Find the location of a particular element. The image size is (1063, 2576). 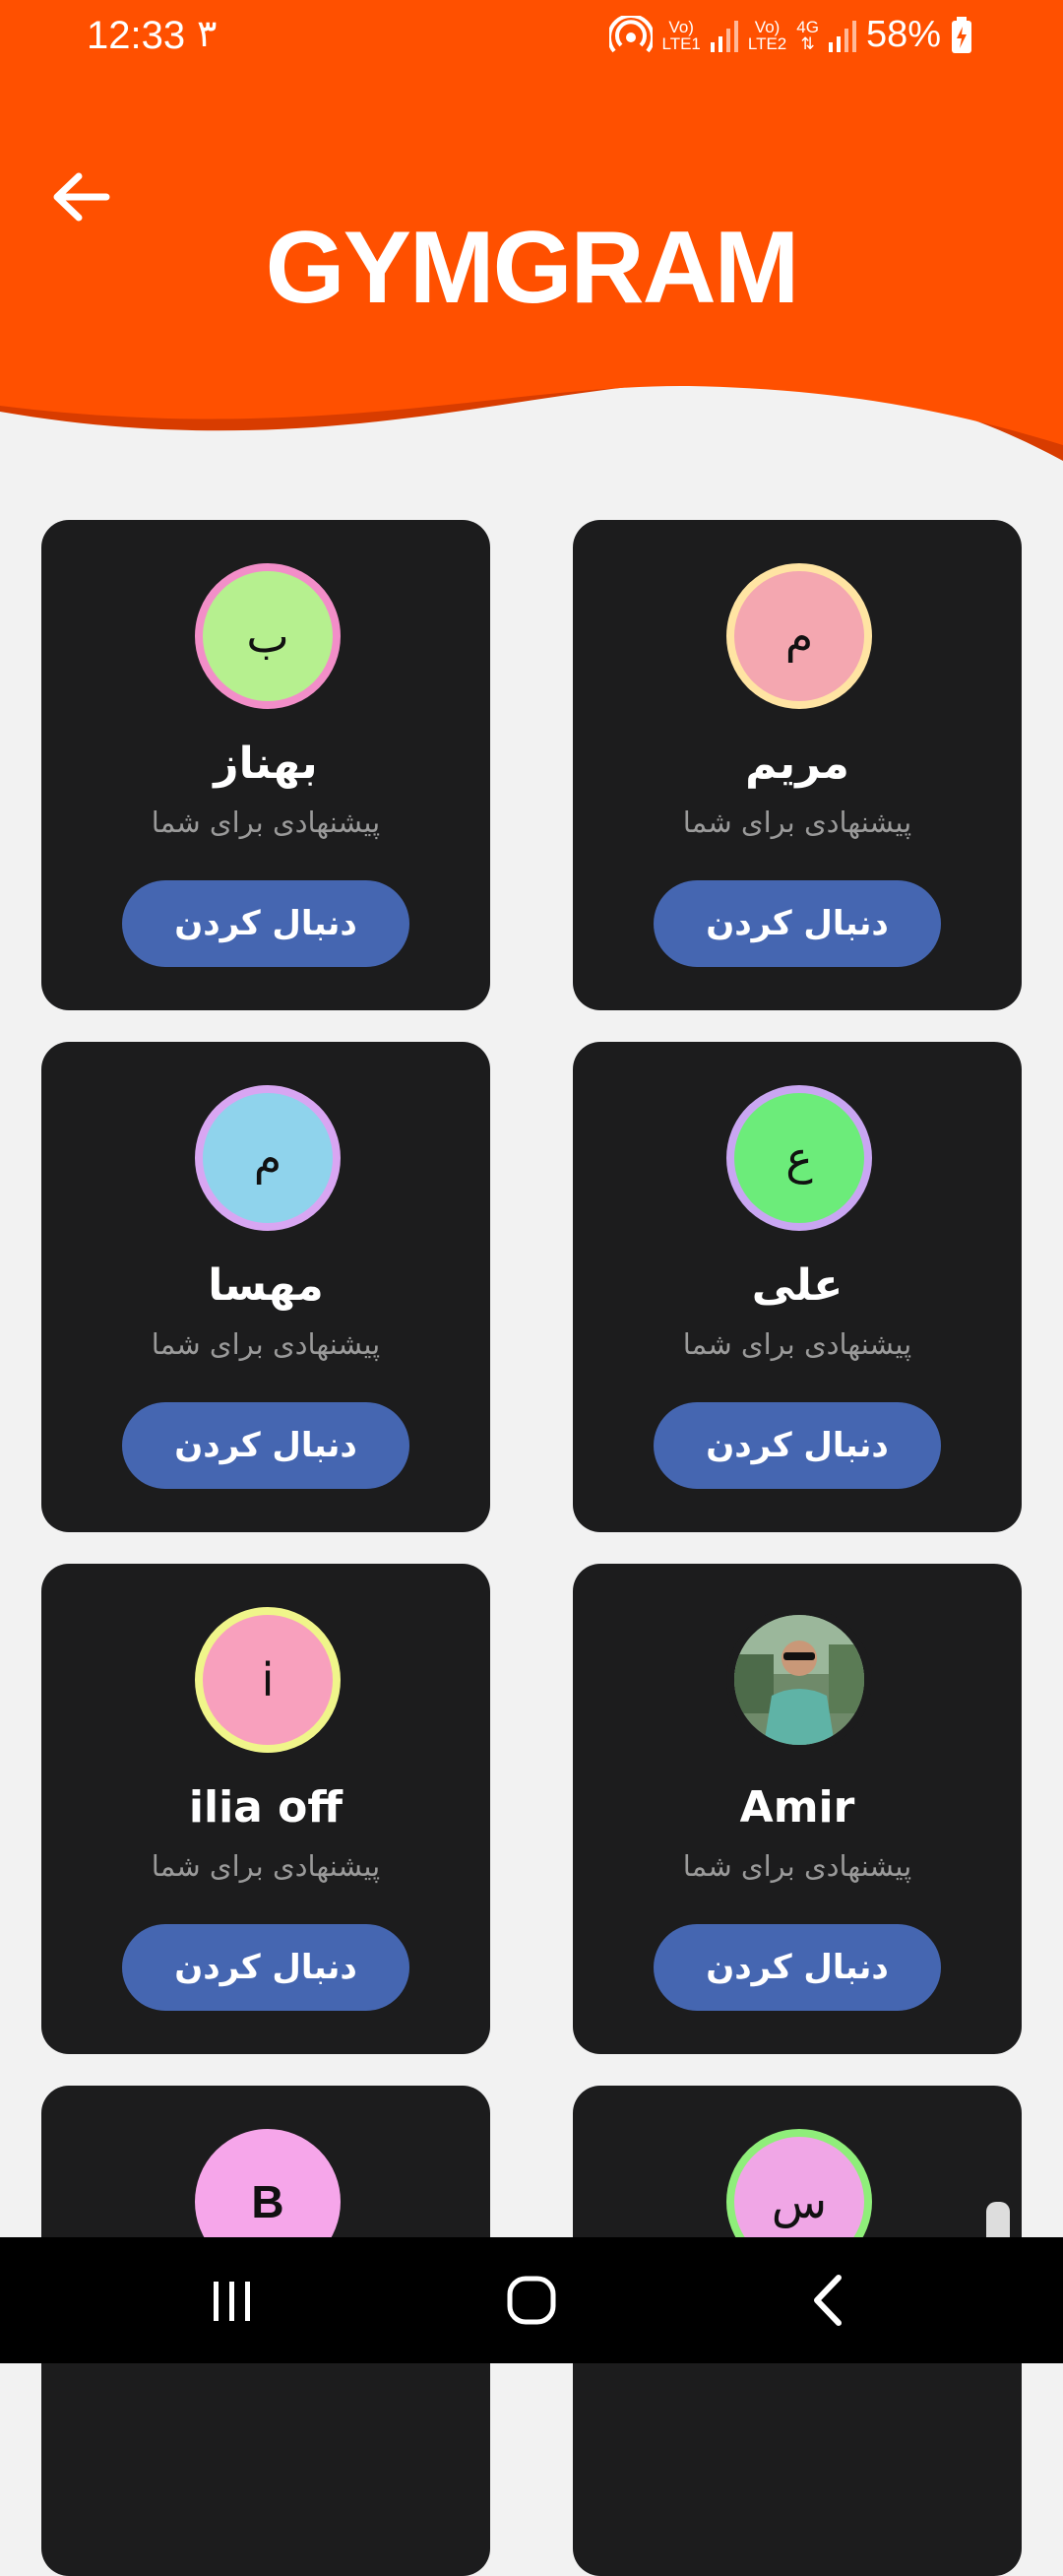

user-name: علی is located at coordinates (797, 1285).